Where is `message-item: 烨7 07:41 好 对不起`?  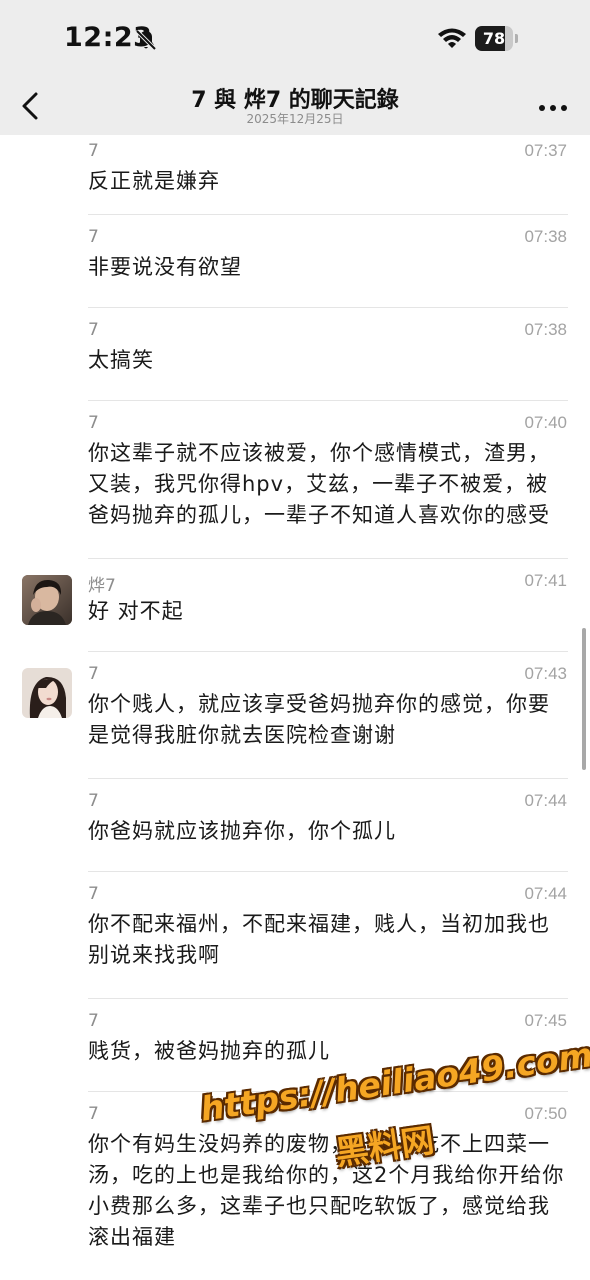
message-item: 烨7 07:41 好 对不起 is located at coordinates (295, 605).